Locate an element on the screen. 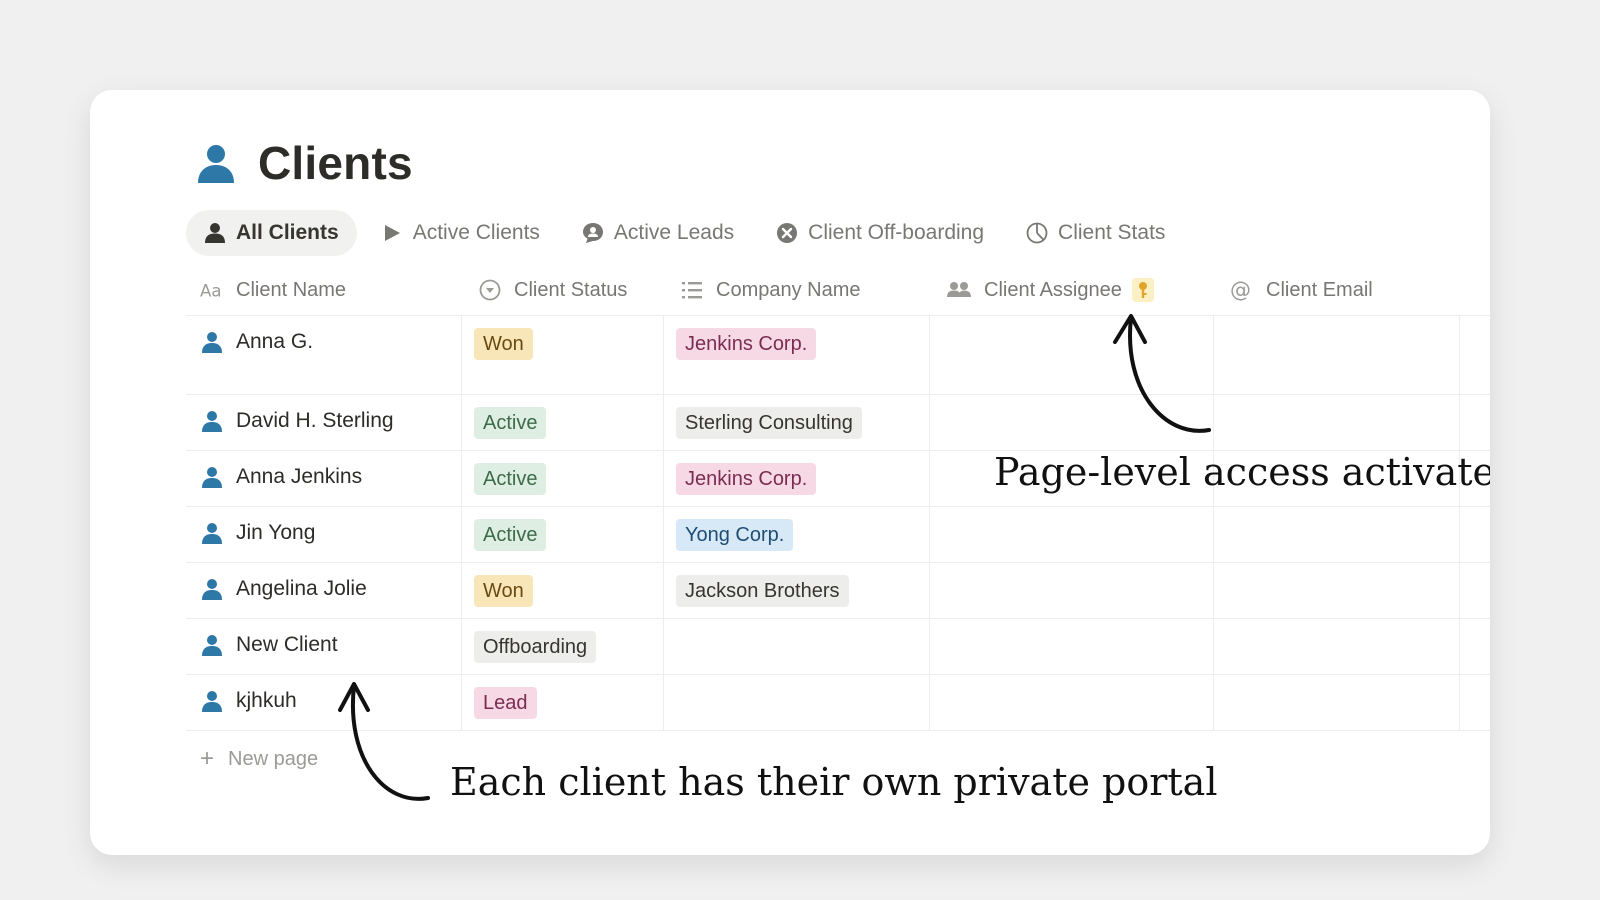 The height and width of the screenshot is (900, 1600). list-icon is located at coordinates (692, 290).